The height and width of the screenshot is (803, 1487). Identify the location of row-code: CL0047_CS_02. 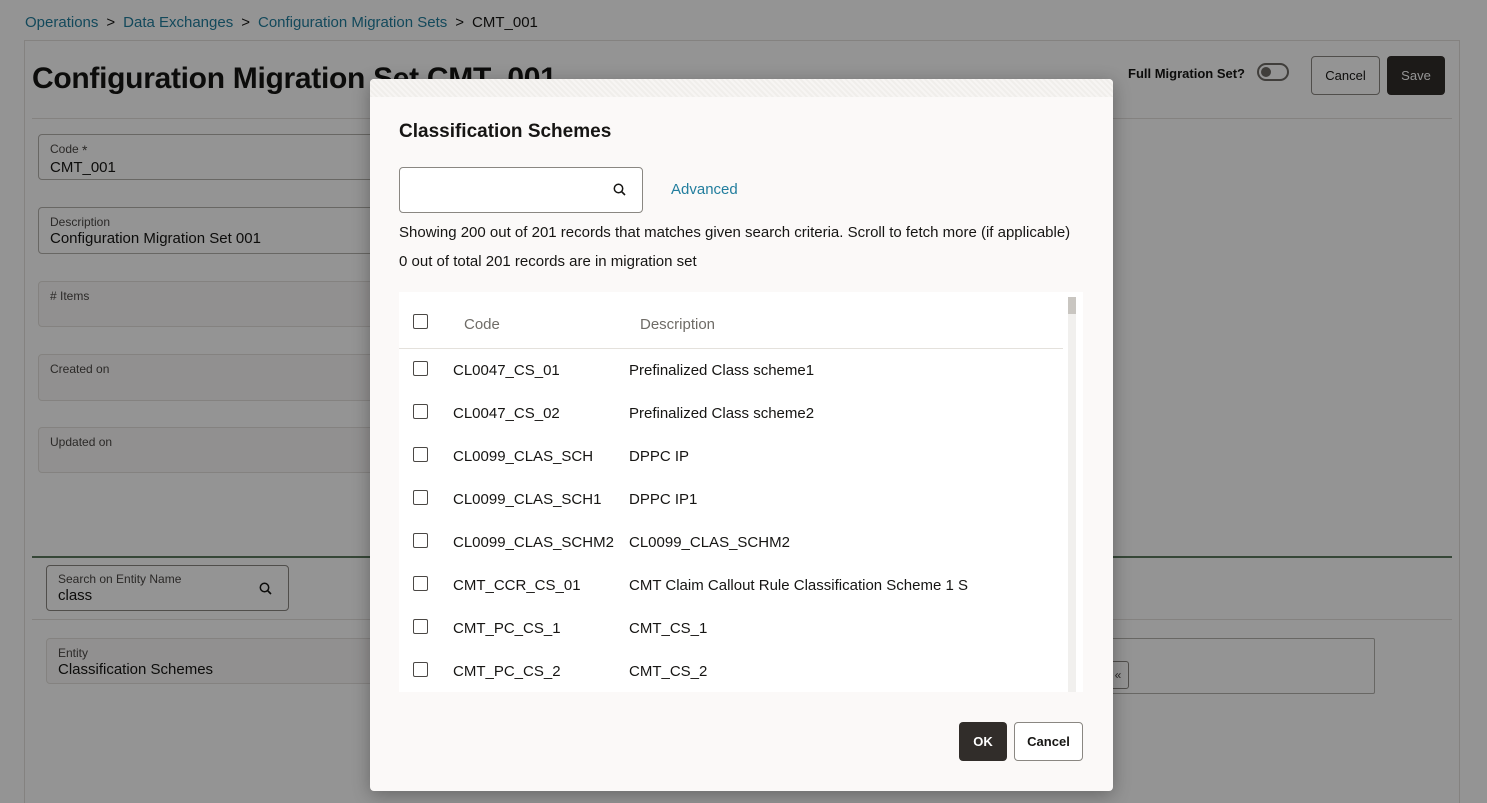
(506, 413).